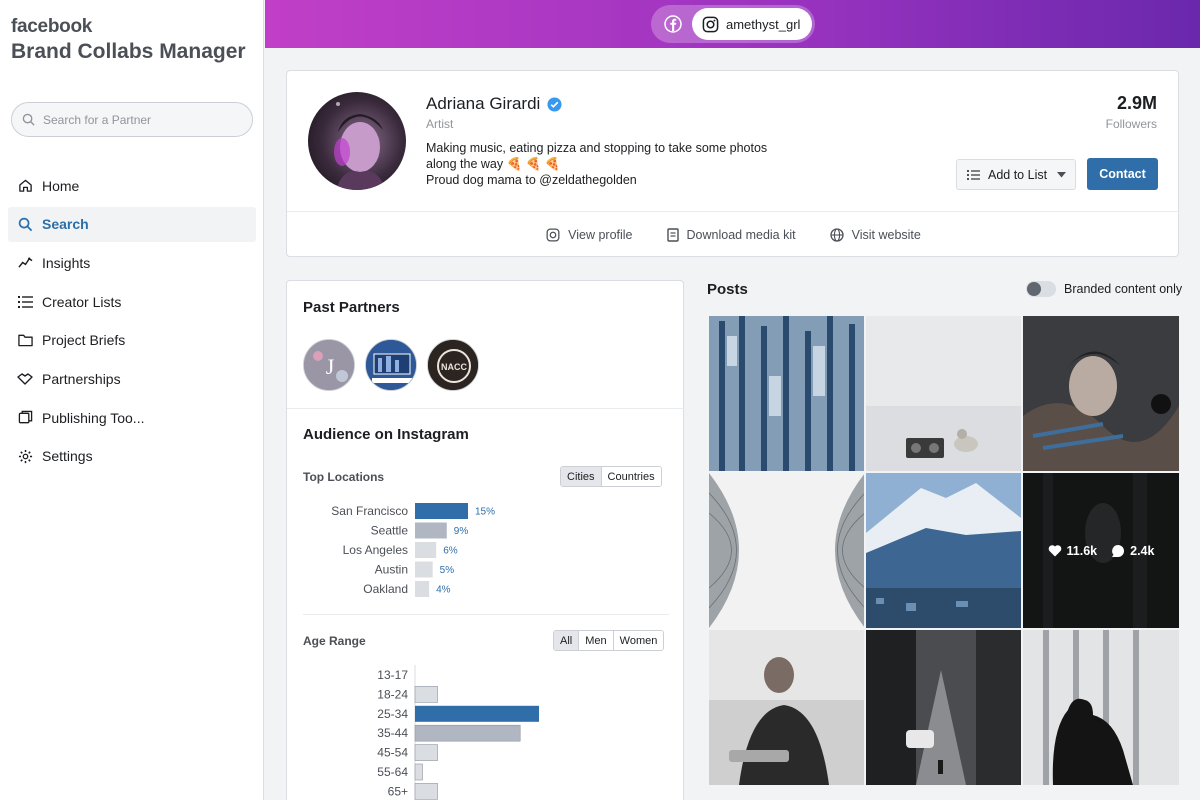 The height and width of the screenshot is (800, 1200). I want to click on partner-avatar: J, so click(329, 365).